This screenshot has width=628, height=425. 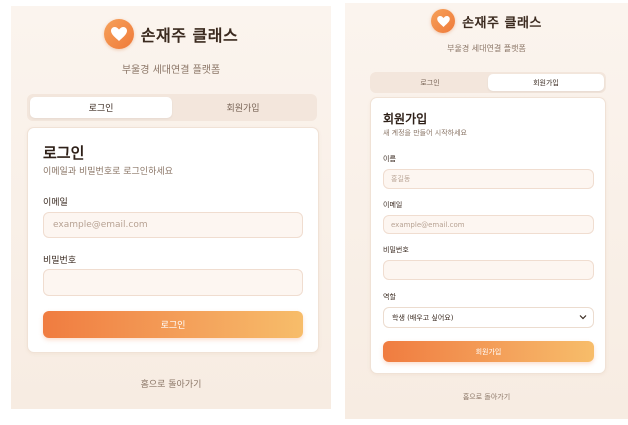 I want to click on role-label: 역할, so click(x=389, y=297).